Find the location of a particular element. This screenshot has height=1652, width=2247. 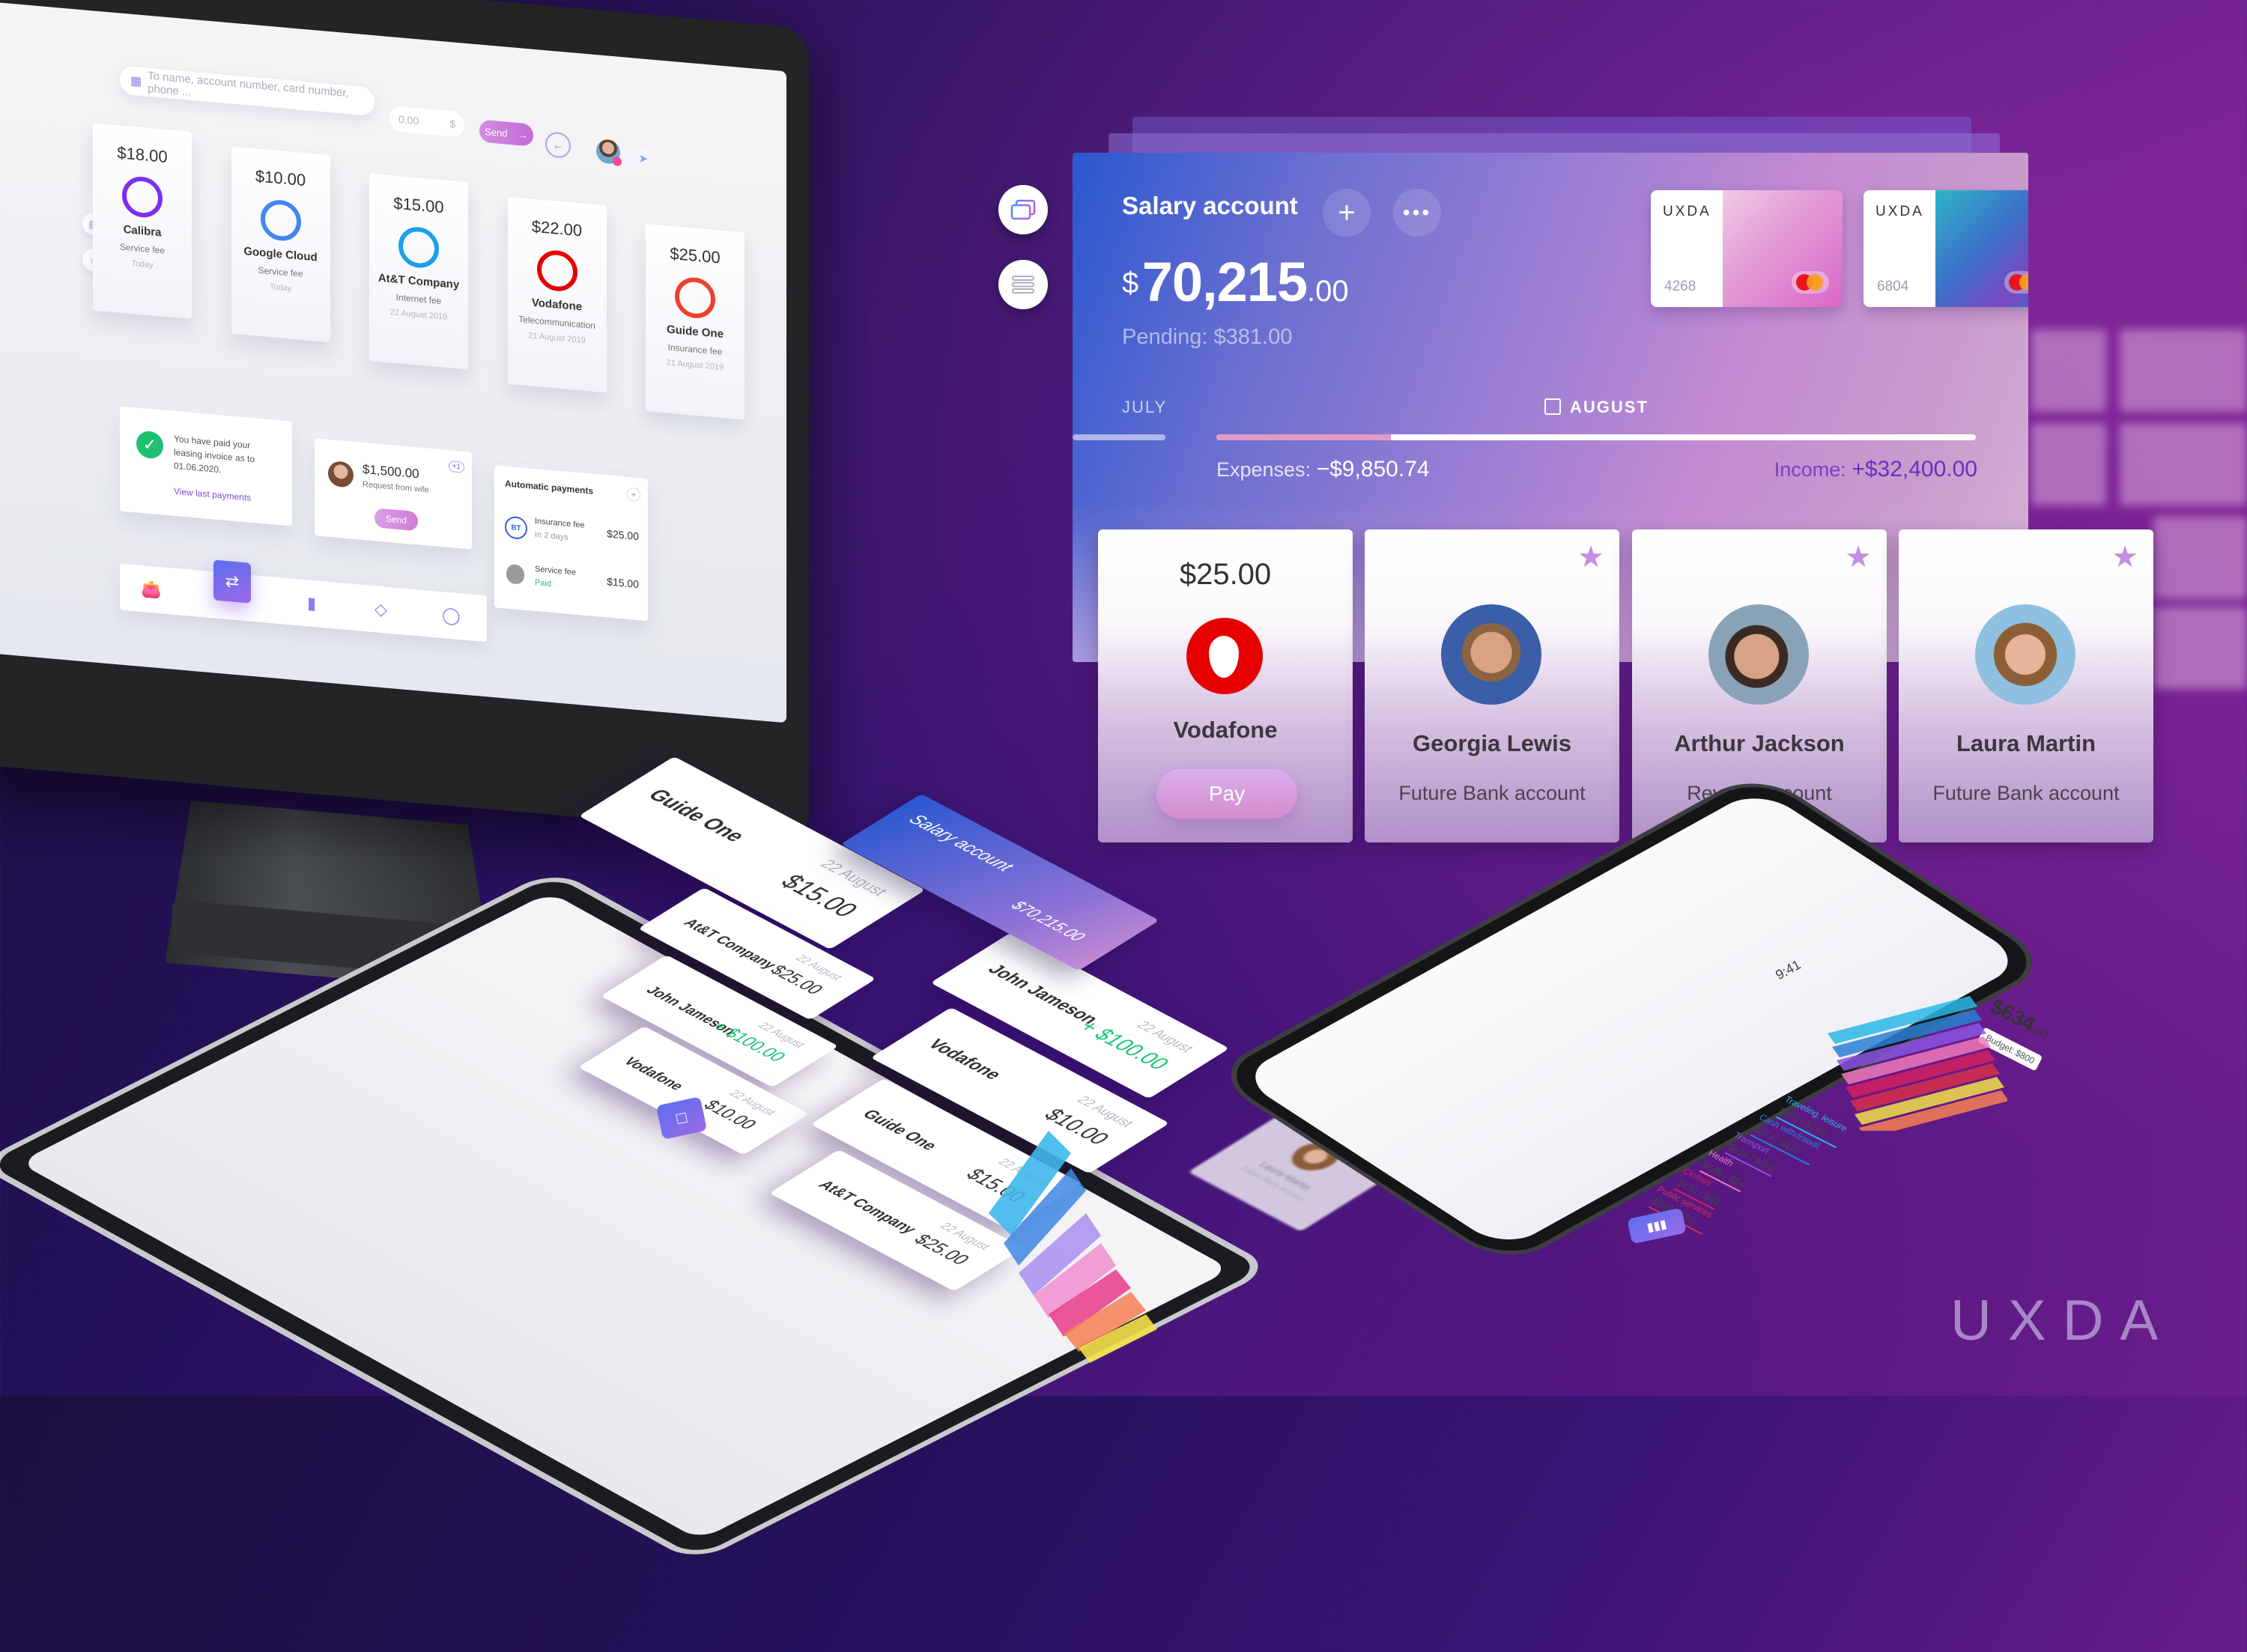

view-last-payments-link: View last payments is located at coordinates (212, 495).